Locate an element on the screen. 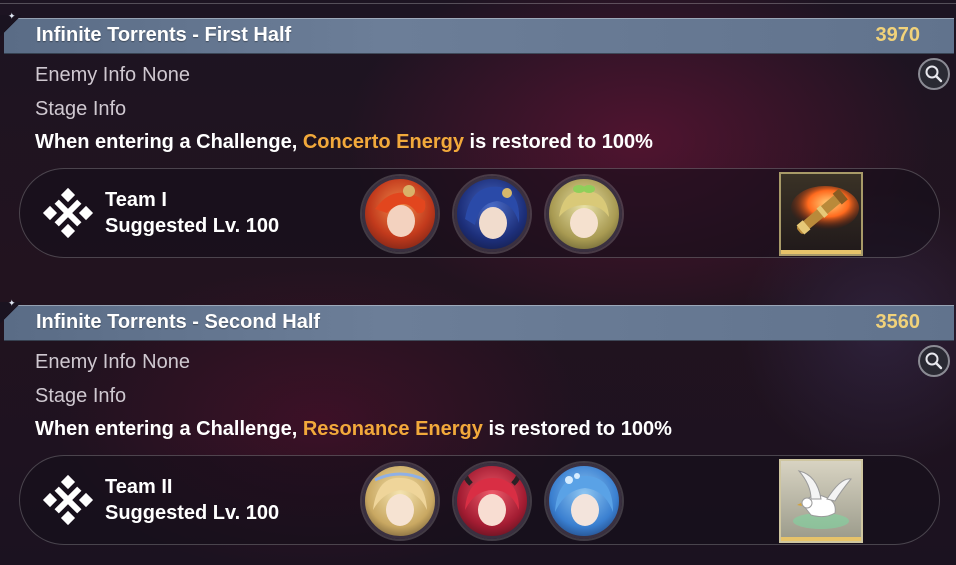 This screenshot has width=956, height=565. description-highlight: Resonance Energy is located at coordinates (392, 429).